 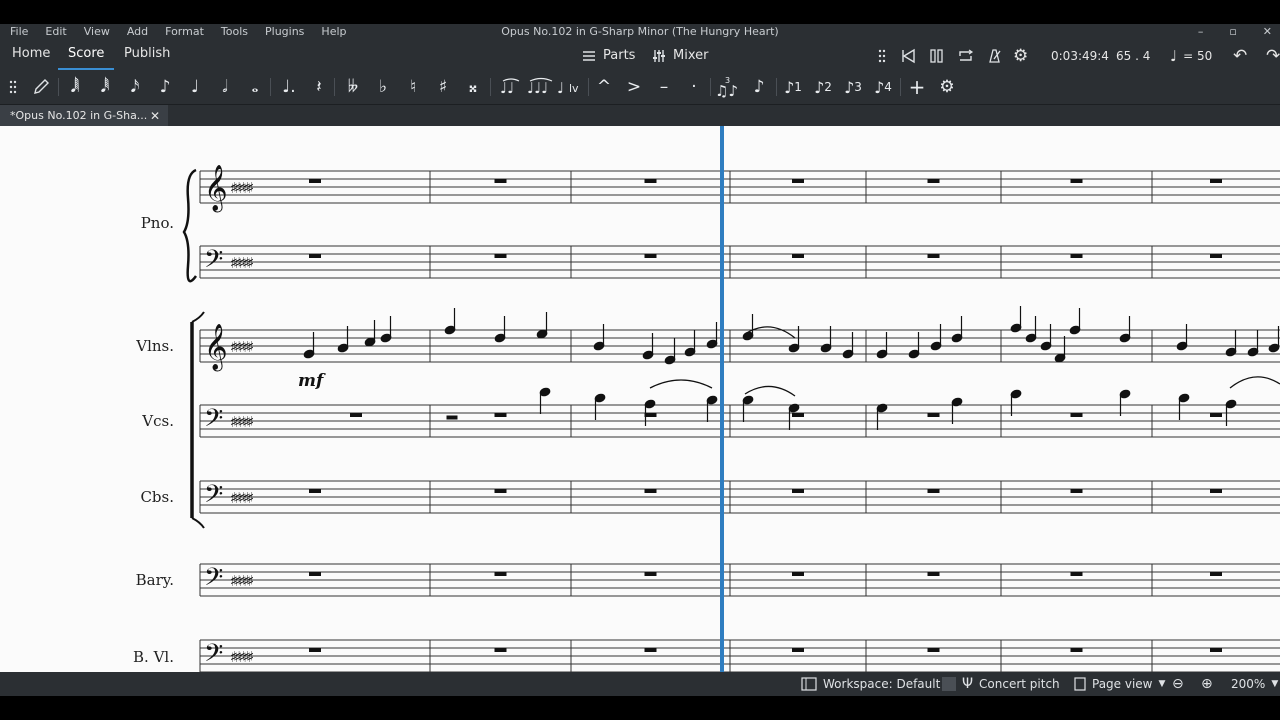 What do you see at coordinates (165, 87) in the screenshot?
I see `eighth-note-icon: ♪` at bounding box center [165, 87].